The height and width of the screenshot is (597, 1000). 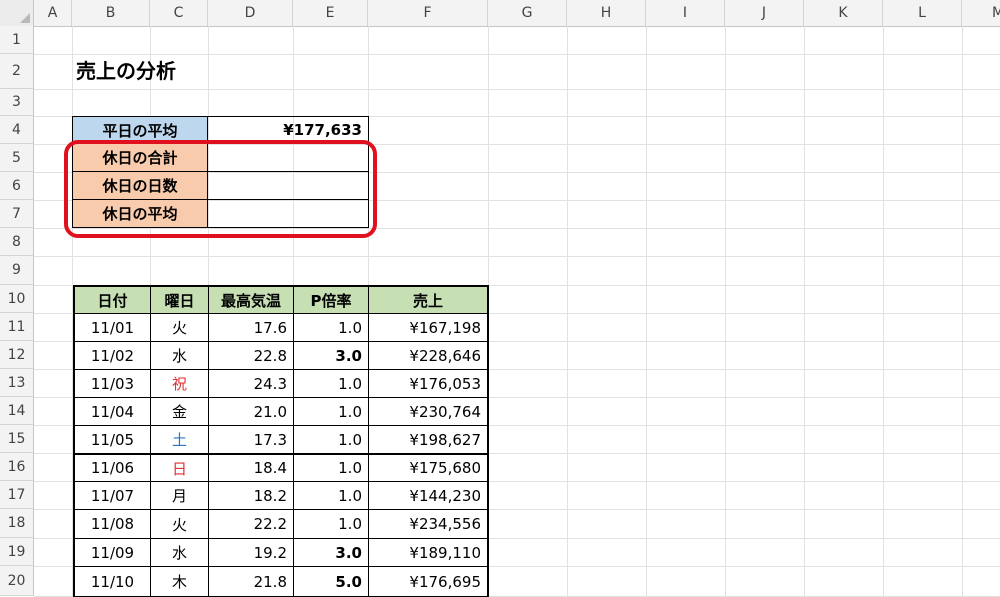 What do you see at coordinates (883, 311) in the screenshot?
I see `gridline-column` at bounding box center [883, 311].